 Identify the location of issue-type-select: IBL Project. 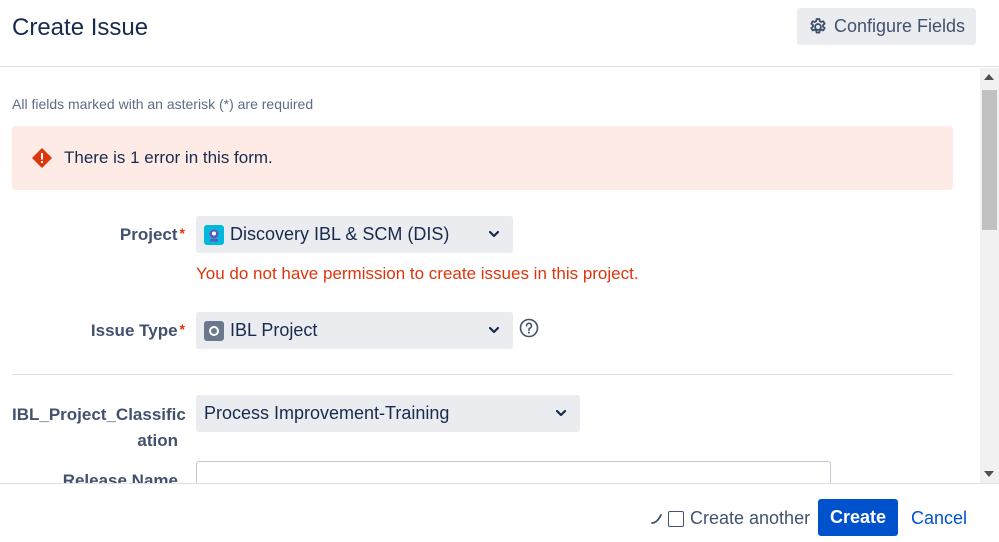
(354, 330).